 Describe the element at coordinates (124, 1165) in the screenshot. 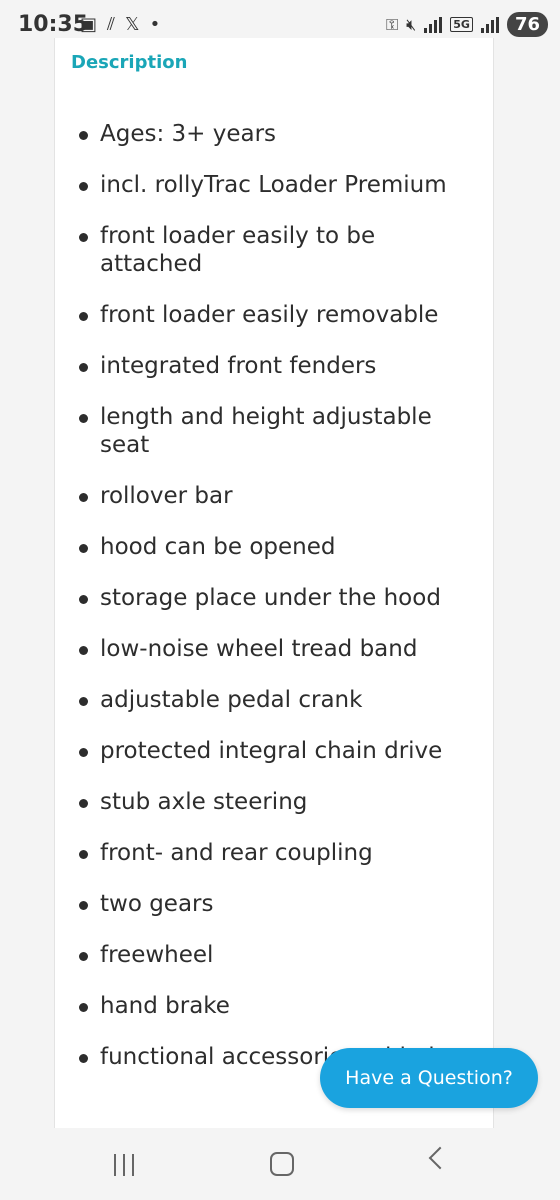

I see `recent-apps-icon` at that location.